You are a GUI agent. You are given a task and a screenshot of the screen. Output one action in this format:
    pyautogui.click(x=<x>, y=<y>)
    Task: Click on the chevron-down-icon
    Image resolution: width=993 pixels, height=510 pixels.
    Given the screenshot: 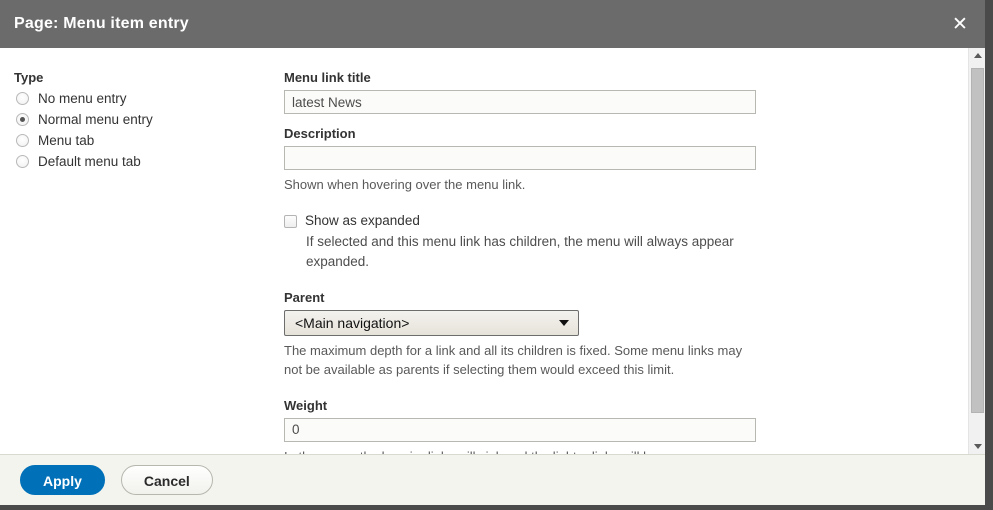 What is the action you would take?
    pyautogui.click(x=977, y=446)
    